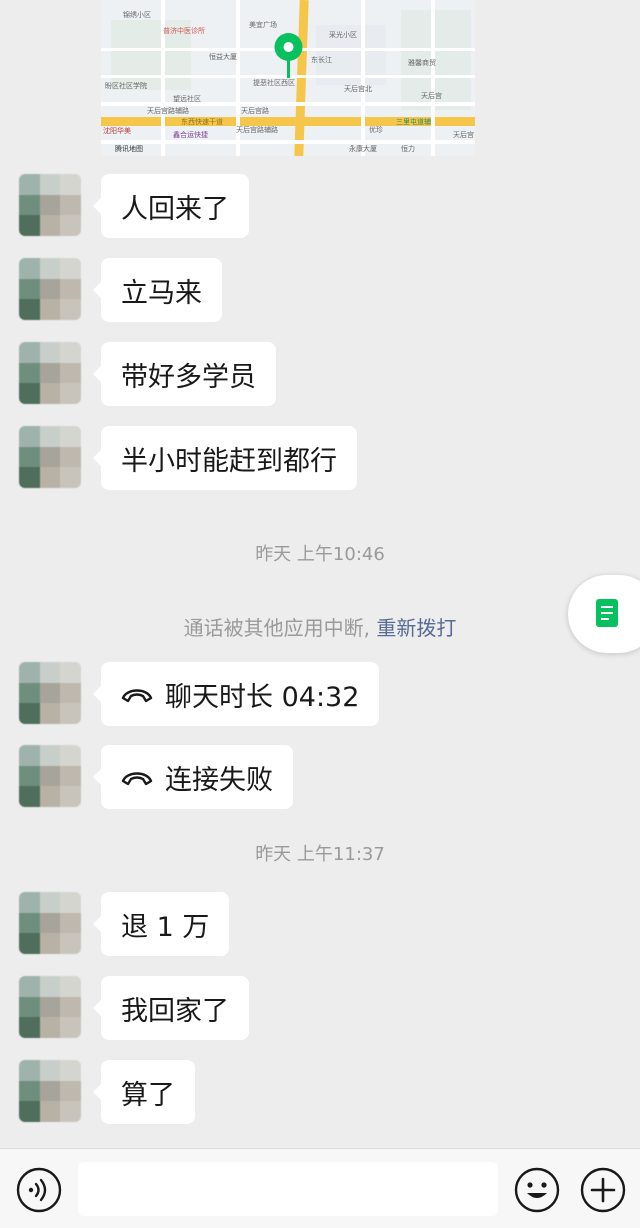 This screenshot has width=640, height=1228. Describe the element at coordinates (343, 34) in the screenshot. I see `map-label: 采光小区` at that location.